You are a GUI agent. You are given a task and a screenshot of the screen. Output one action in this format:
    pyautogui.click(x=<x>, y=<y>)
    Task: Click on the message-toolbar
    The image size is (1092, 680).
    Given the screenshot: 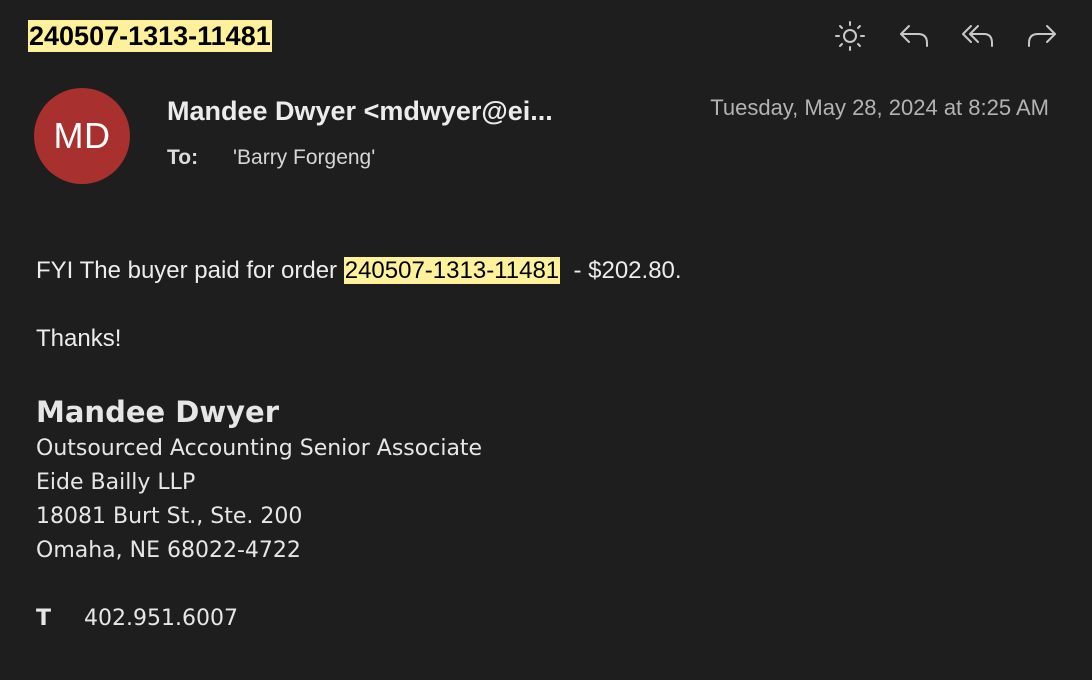 What is the action you would take?
    pyautogui.click(x=946, y=36)
    